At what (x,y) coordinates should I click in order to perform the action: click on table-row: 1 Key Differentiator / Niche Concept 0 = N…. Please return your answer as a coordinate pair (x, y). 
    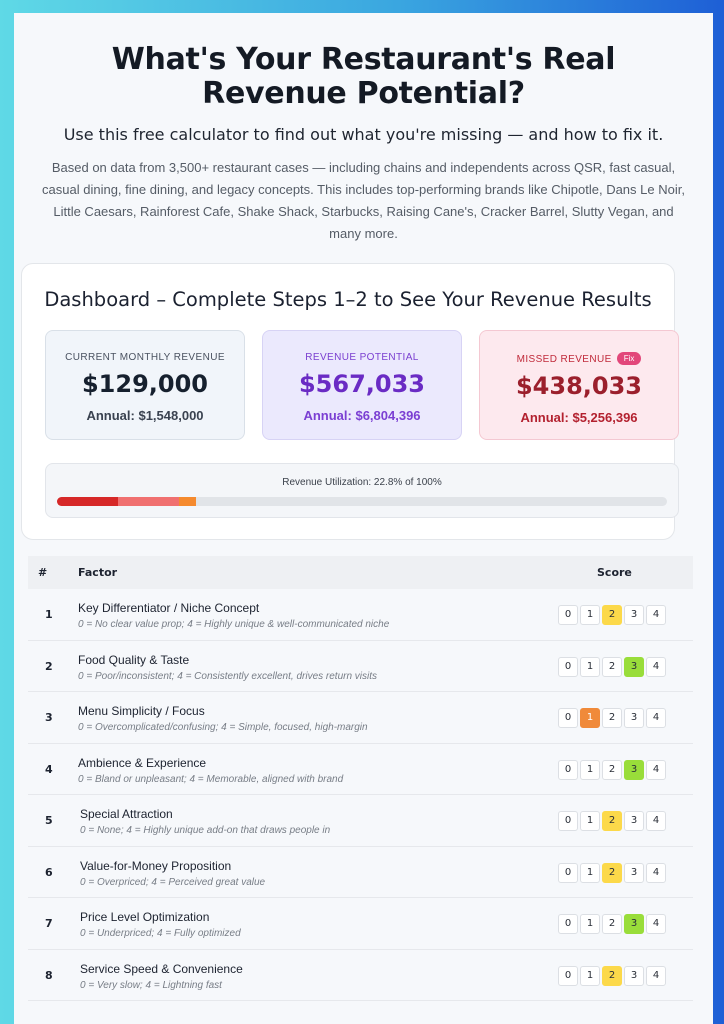
    Looking at the image, I should click on (360, 615).